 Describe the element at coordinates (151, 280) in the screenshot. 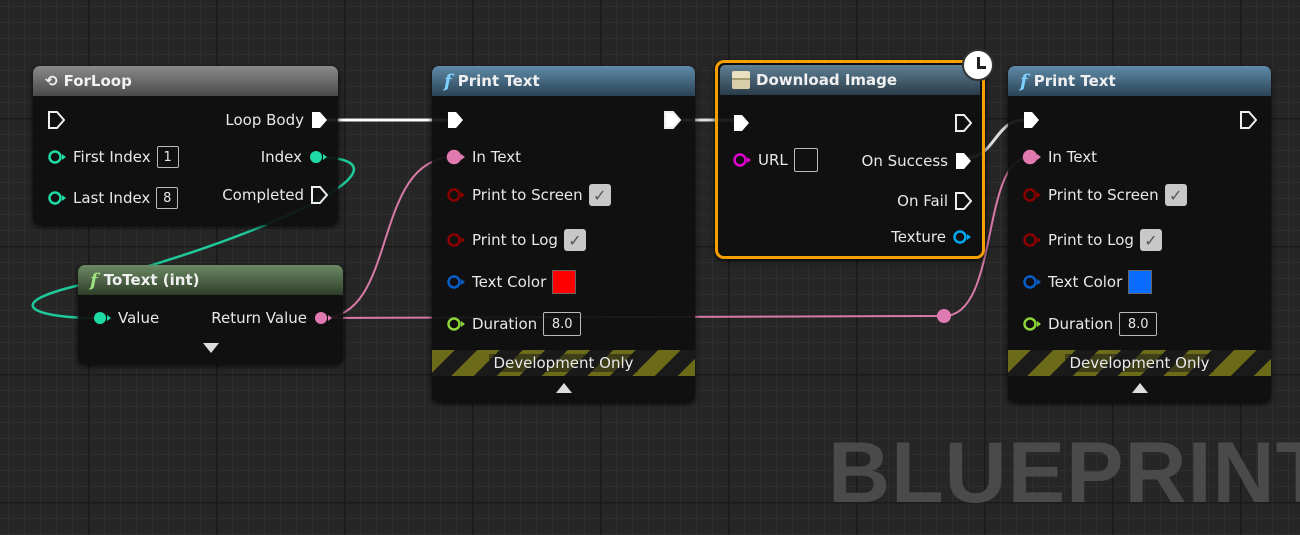

I see `node-title: ToText (int)` at that location.